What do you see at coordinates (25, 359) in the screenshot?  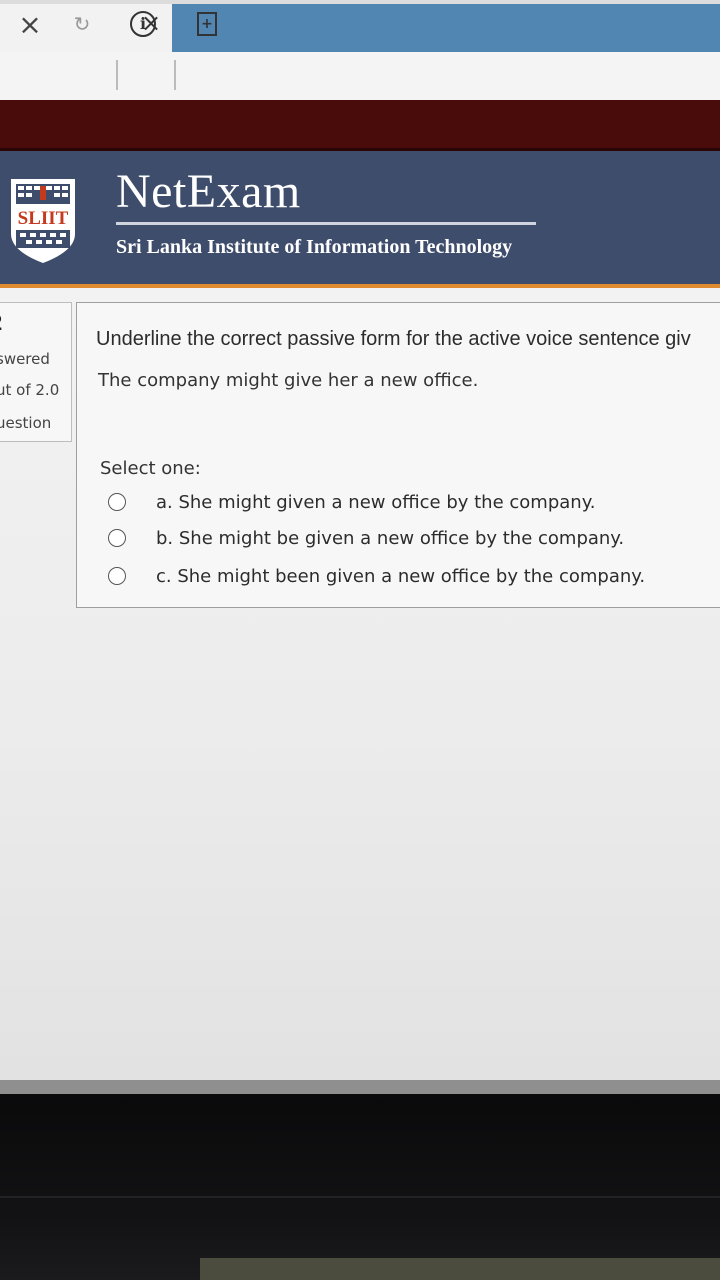 I see `question-status: swered` at bounding box center [25, 359].